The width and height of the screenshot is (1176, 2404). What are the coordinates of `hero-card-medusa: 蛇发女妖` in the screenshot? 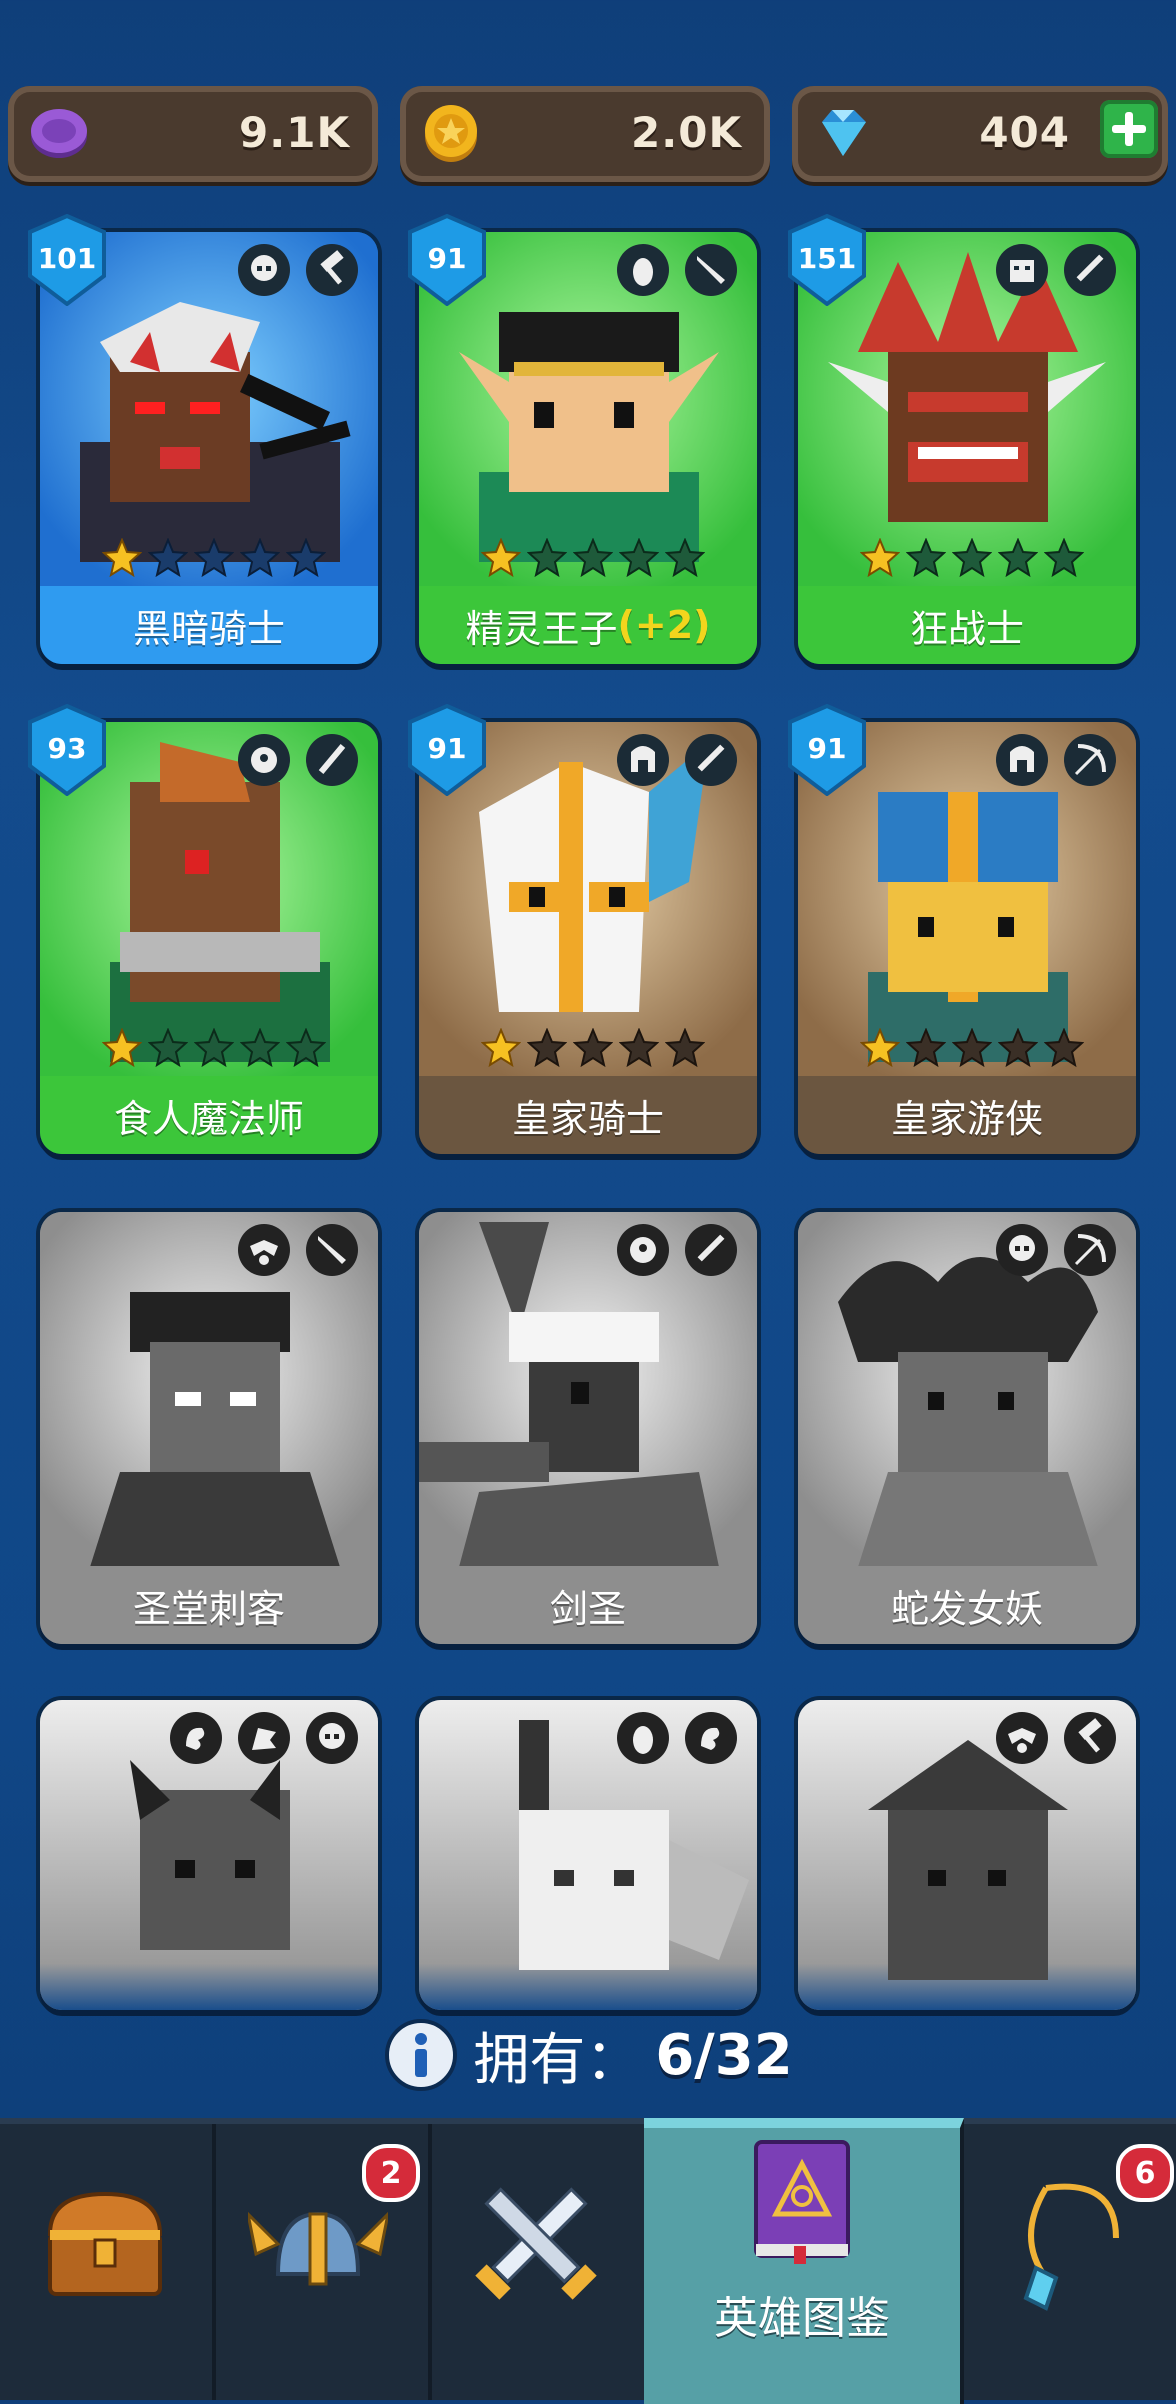 It's located at (967, 1428).